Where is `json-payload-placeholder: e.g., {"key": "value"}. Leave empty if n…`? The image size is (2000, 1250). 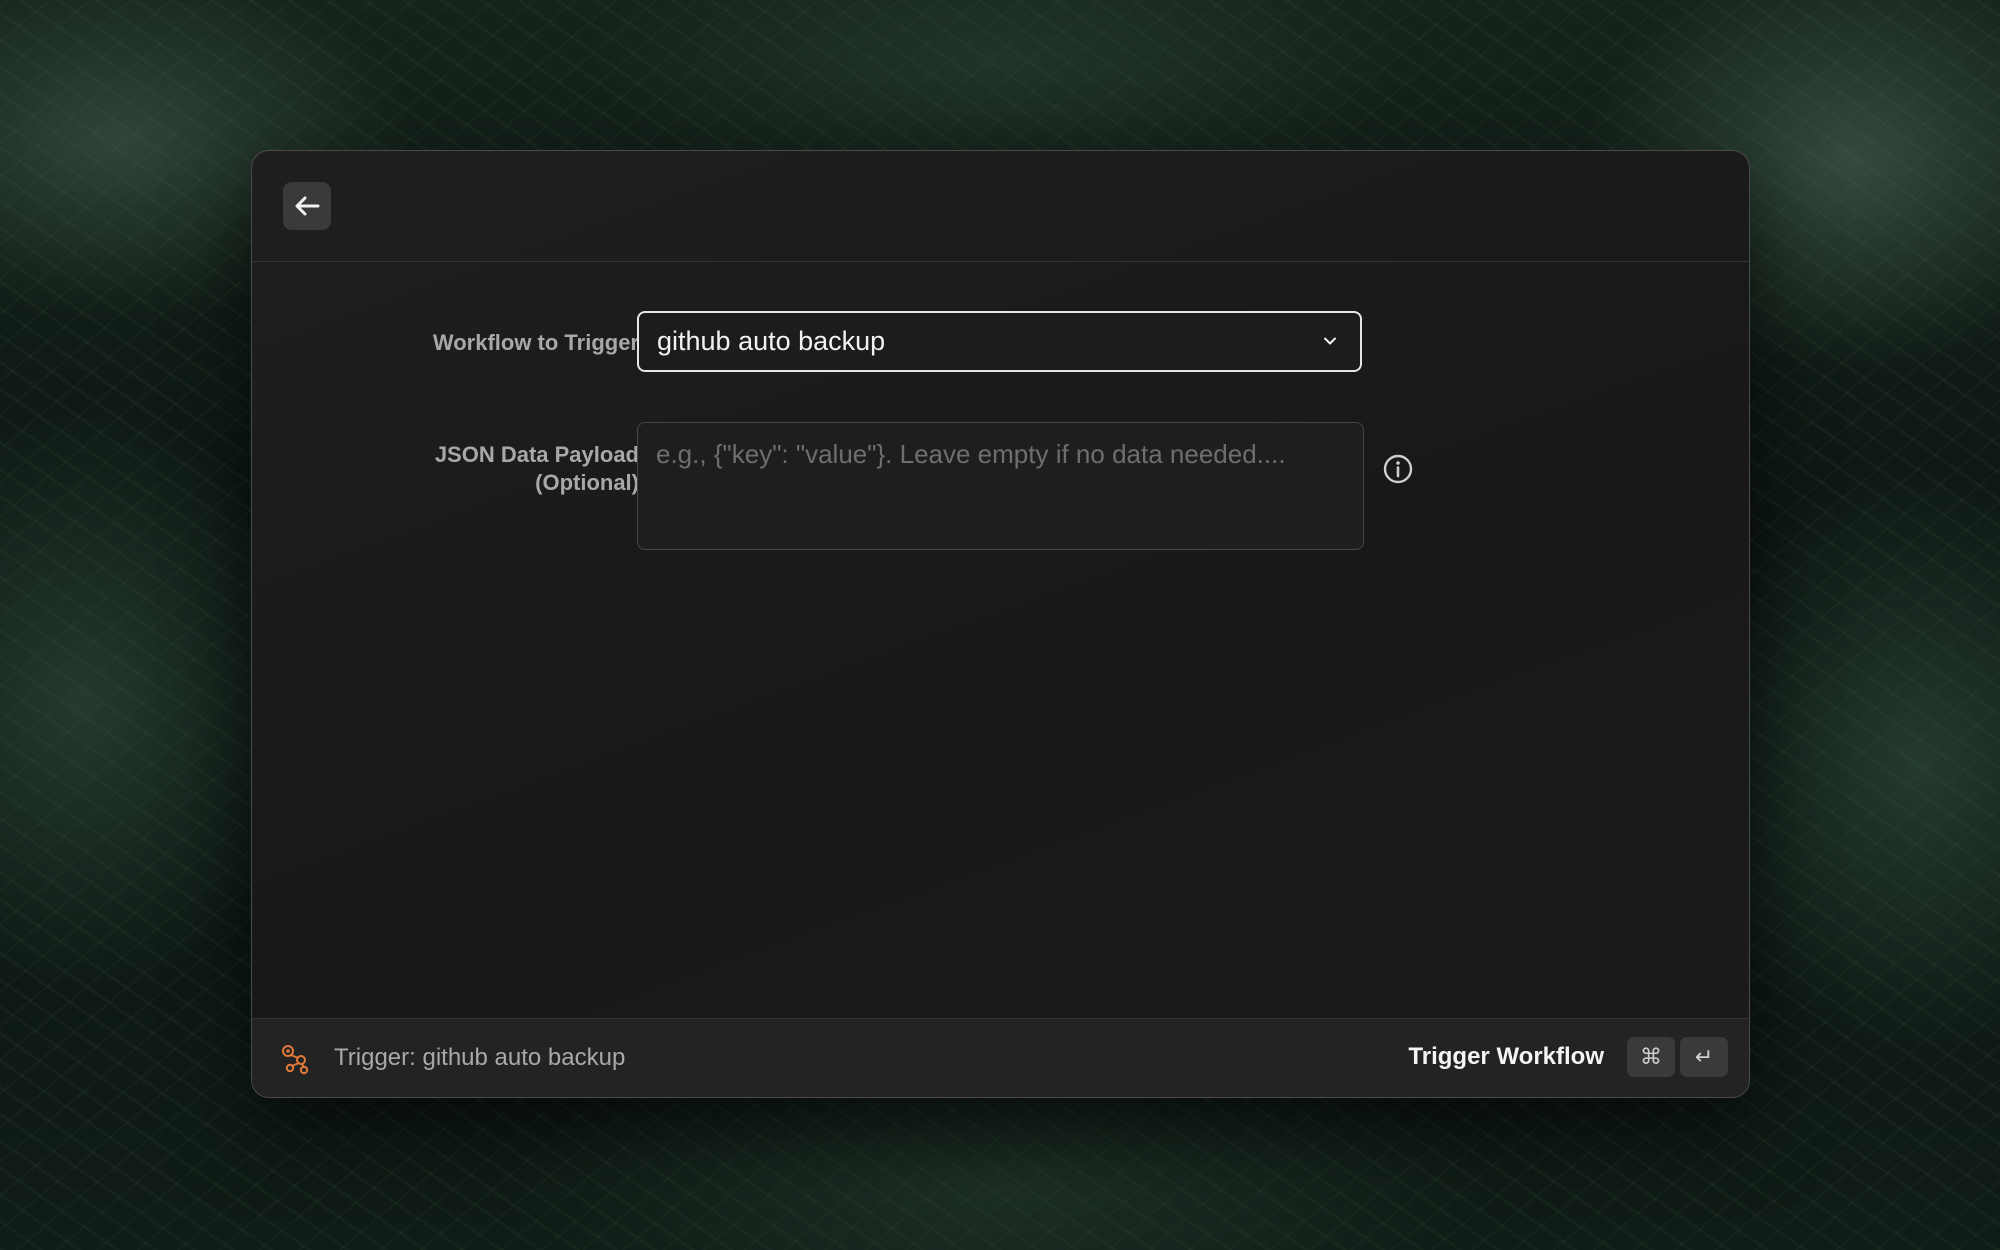
json-payload-placeholder: e.g., {"key": "value"}. Leave empty if n… is located at coordinates (971, 454).